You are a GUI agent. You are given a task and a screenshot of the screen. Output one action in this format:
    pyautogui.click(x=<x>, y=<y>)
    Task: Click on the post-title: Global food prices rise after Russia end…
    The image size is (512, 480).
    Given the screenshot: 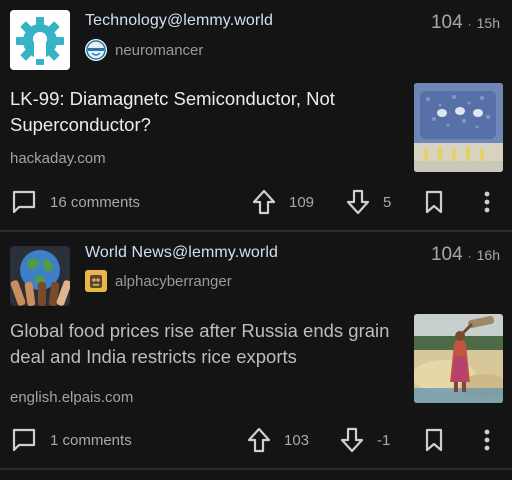 What is the action you would take?
    pyautogui.click(x=200, y=344)
    